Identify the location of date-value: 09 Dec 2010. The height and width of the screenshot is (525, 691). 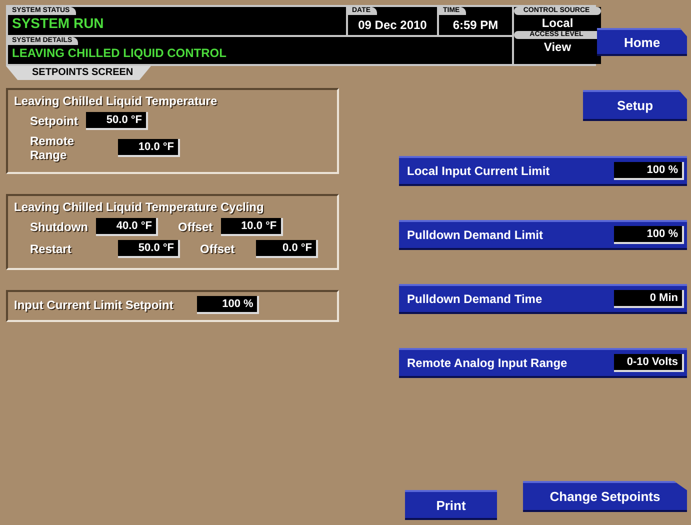
(392, 25).